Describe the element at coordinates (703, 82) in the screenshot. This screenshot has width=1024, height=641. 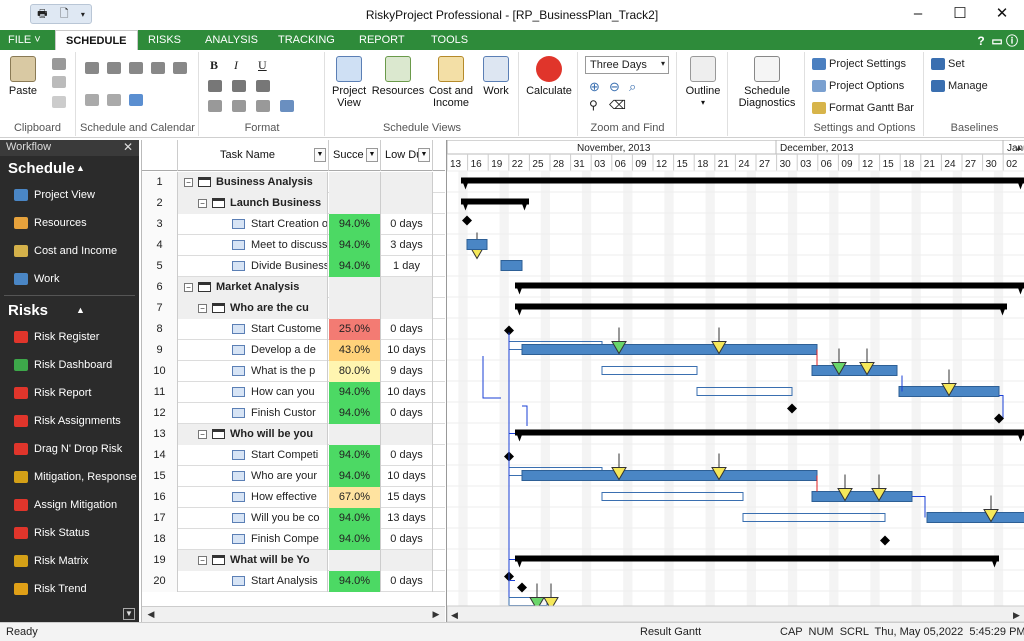
I see `outline-button: Outline ▾` at that location.